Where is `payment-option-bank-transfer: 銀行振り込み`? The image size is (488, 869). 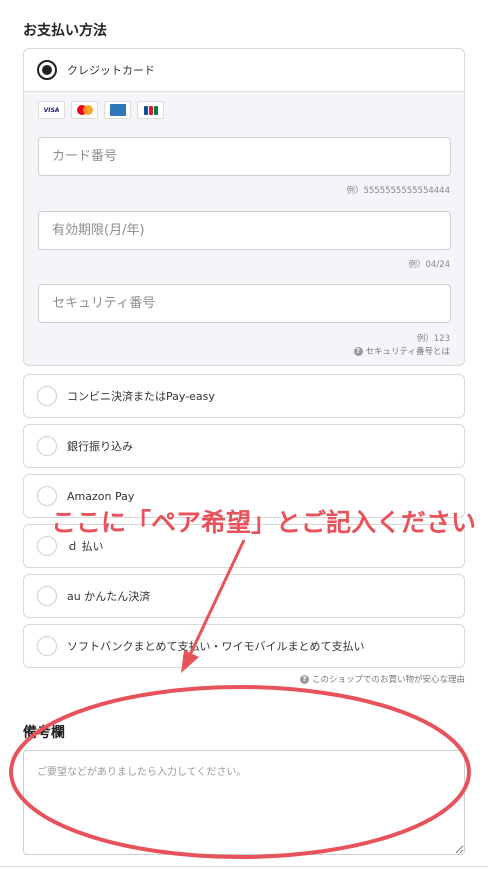
payment-option-bank-transfer: 銀行振り込み is located at coordinates (244, 446).